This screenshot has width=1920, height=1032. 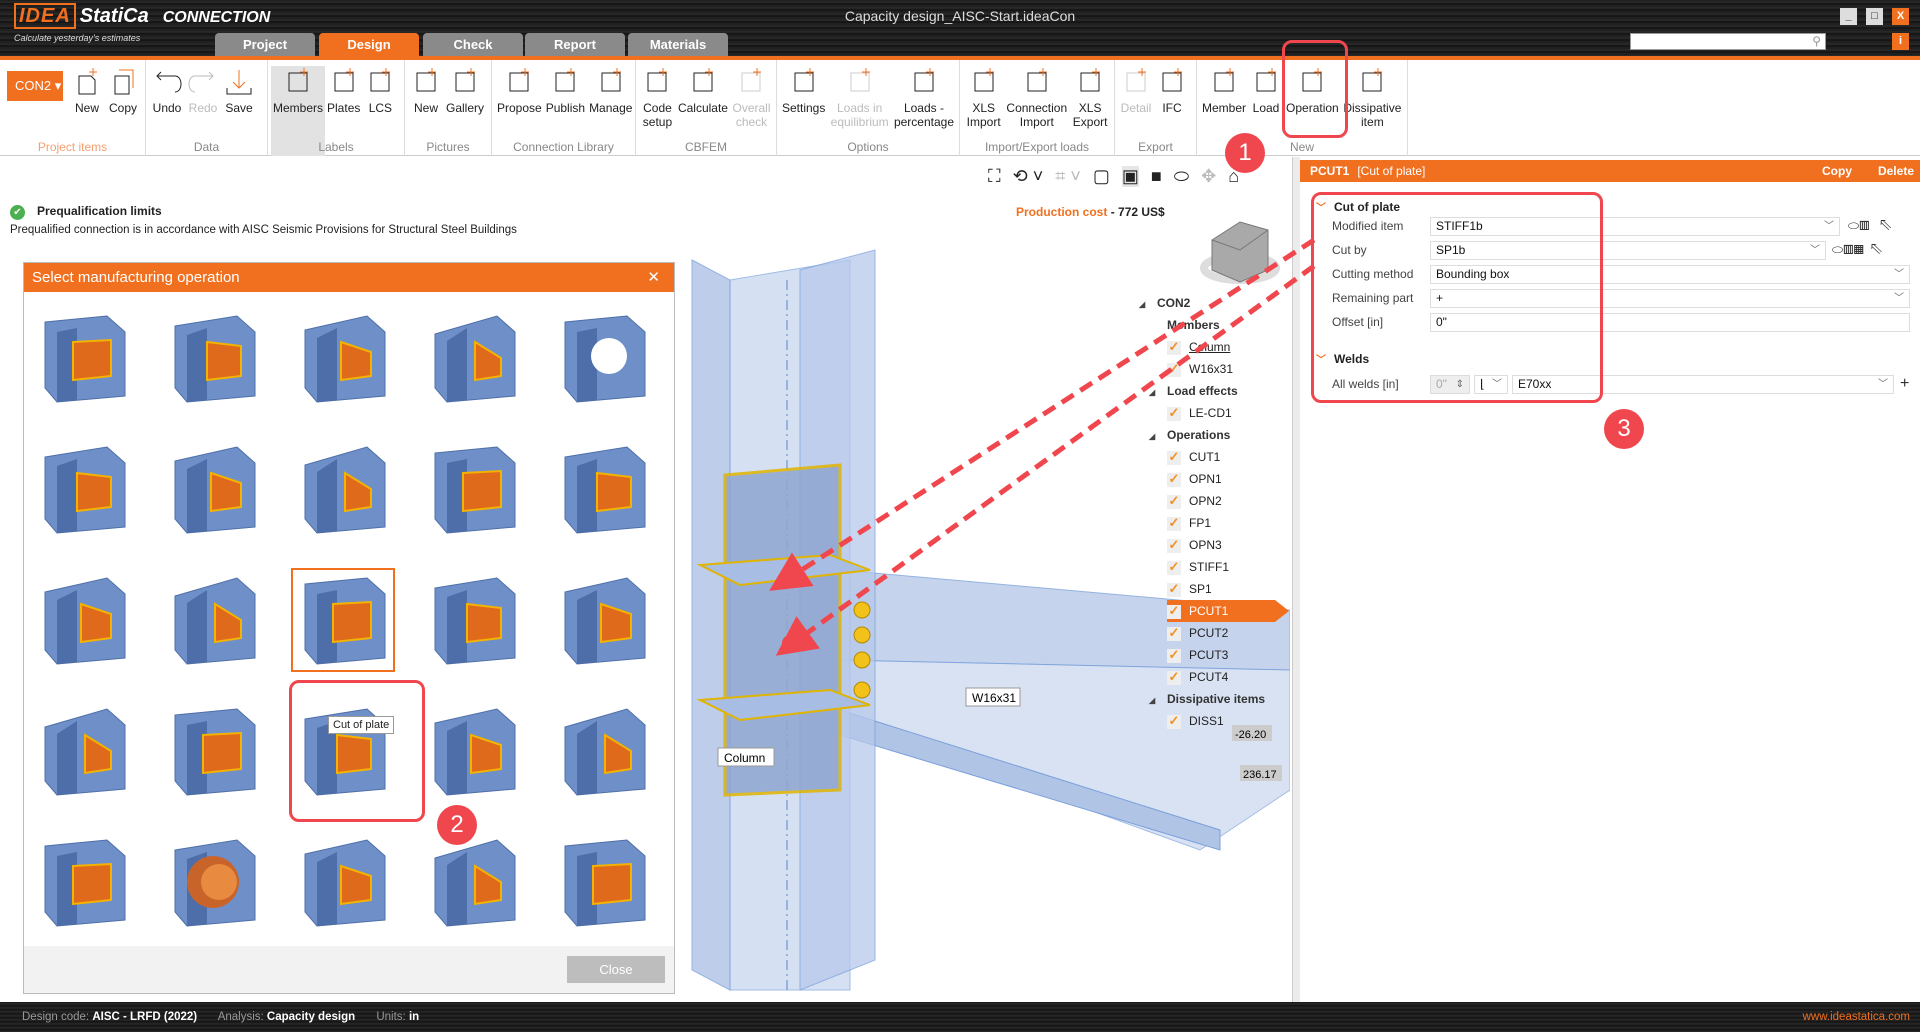 What do you see at coordinates (678, 44) in the screenshot?
I see `tab-materials: Materials` at bounding box center [678, 44].